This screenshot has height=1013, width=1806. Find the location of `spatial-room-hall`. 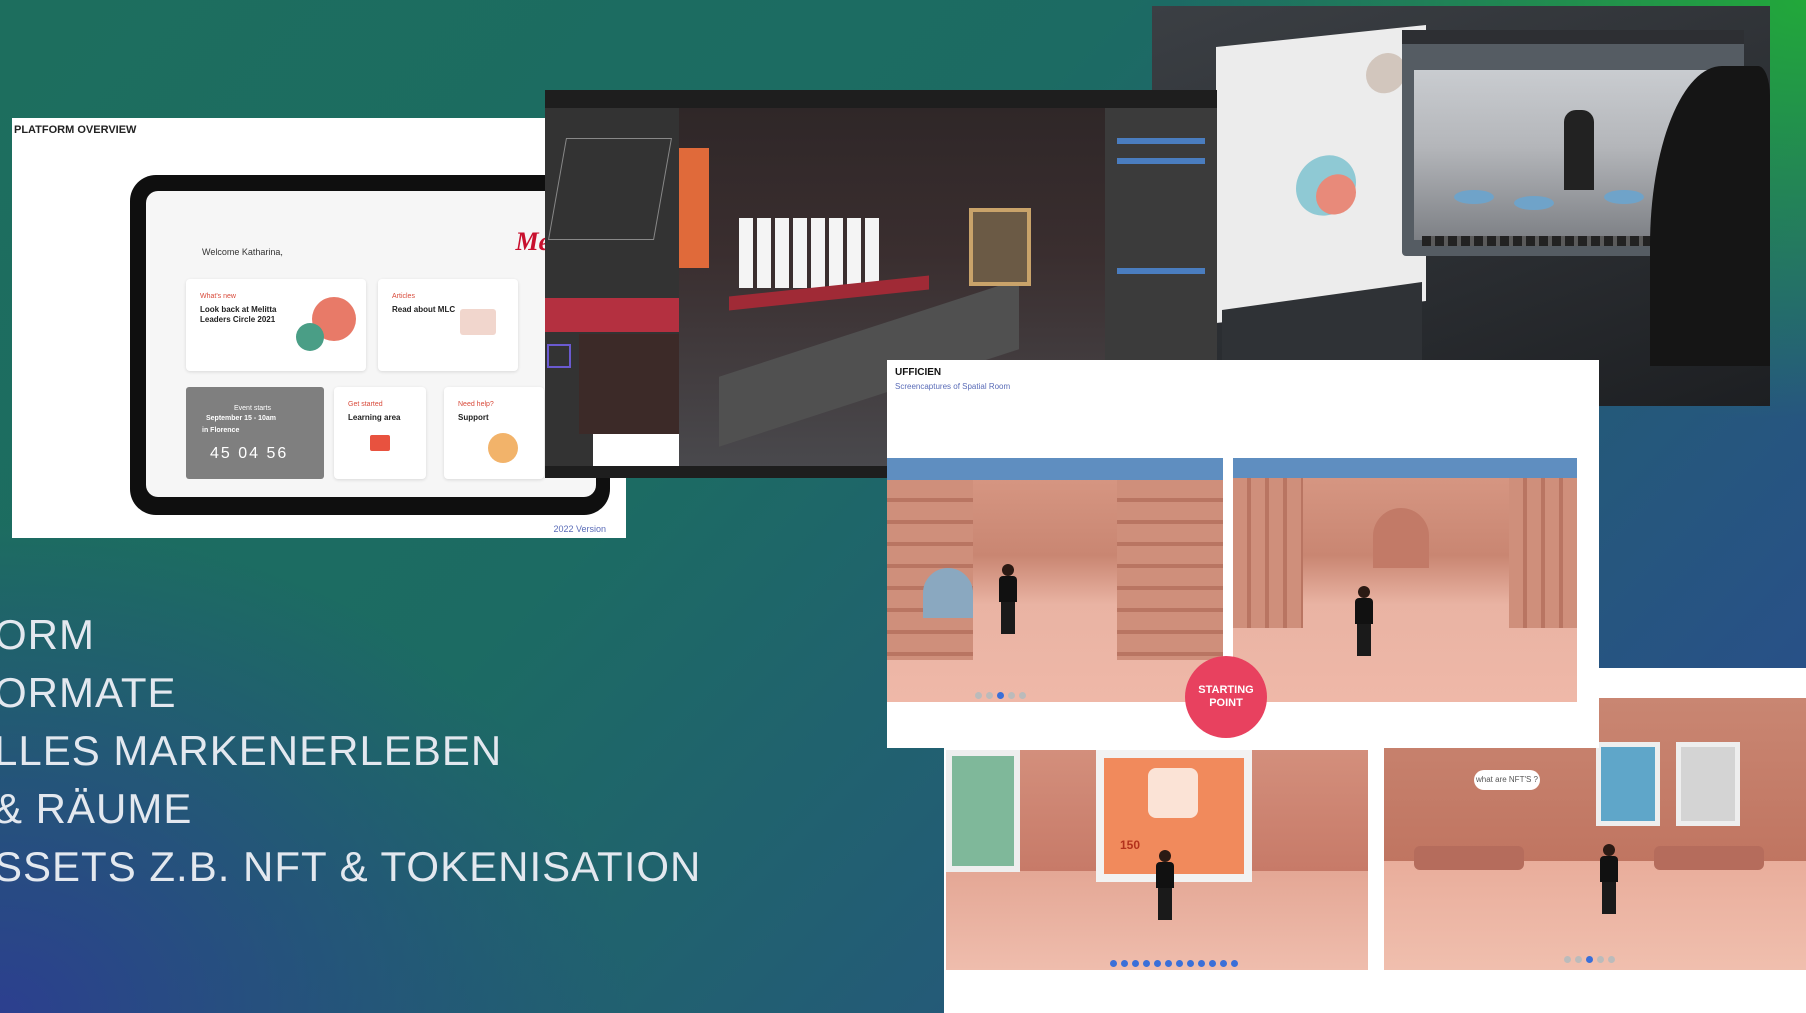

spatial-room-hall is located at coordinates (1405, 580).